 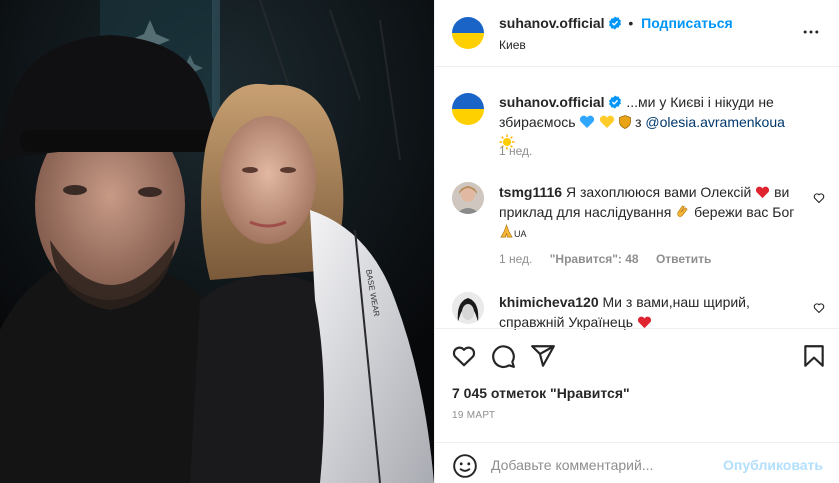 I want to click on emoji-smiley-icon, so click(x=465, y=466).